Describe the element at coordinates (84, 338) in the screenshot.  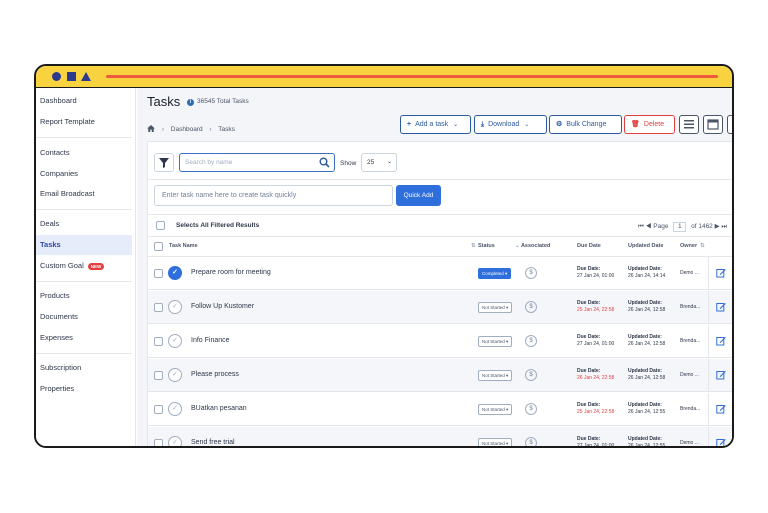
I see `sidebar-item-expenses: Expenses` at that location.